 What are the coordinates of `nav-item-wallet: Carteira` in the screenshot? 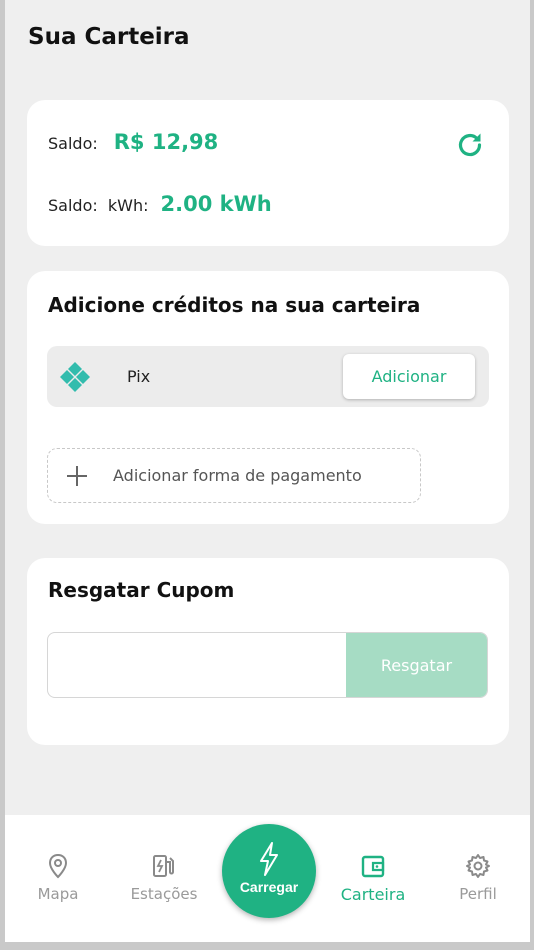 It's located at (373, 878).